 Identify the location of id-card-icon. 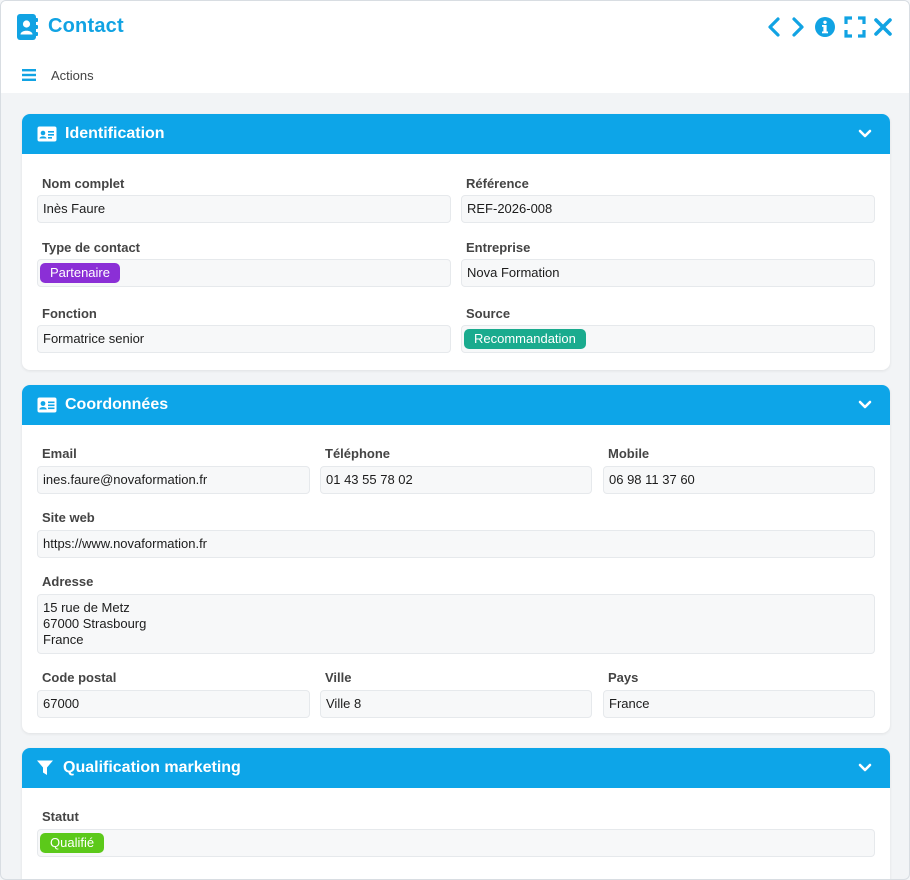
(47, 134).